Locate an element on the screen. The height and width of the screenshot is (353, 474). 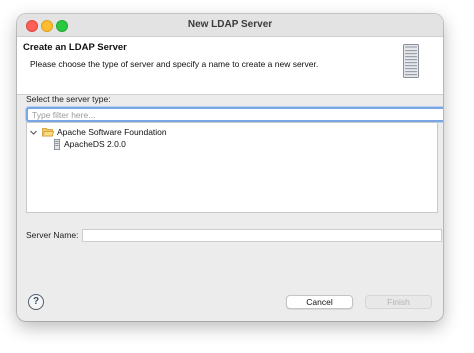
server-name-label: Server Name: is located at coordinates (52, 235).